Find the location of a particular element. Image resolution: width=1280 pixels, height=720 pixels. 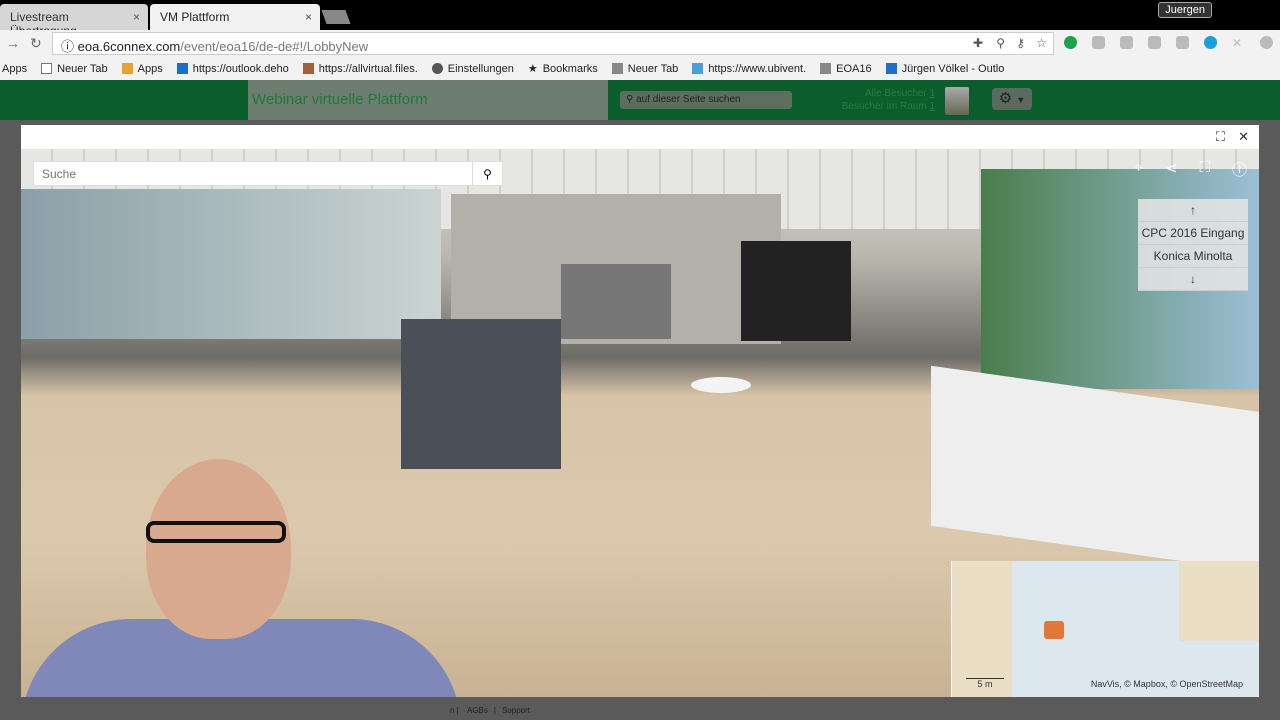

page-icon is located at coordinates (47, 68).